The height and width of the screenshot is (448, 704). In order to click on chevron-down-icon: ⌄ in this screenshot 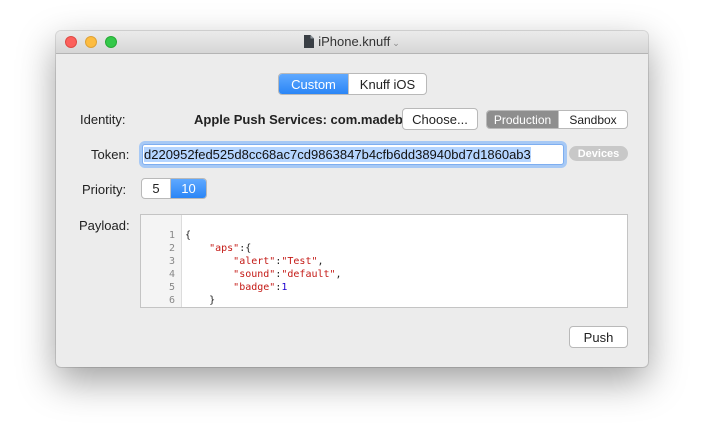, I will do `click(396, 43)`.